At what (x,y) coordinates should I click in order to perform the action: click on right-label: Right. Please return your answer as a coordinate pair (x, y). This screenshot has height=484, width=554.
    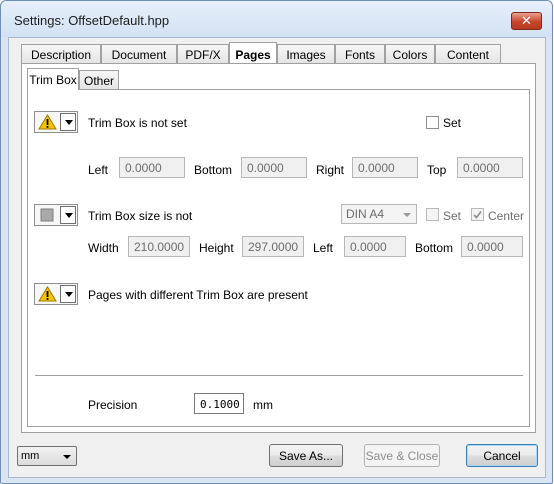
    Looking at the image, I should click on (330, 170).